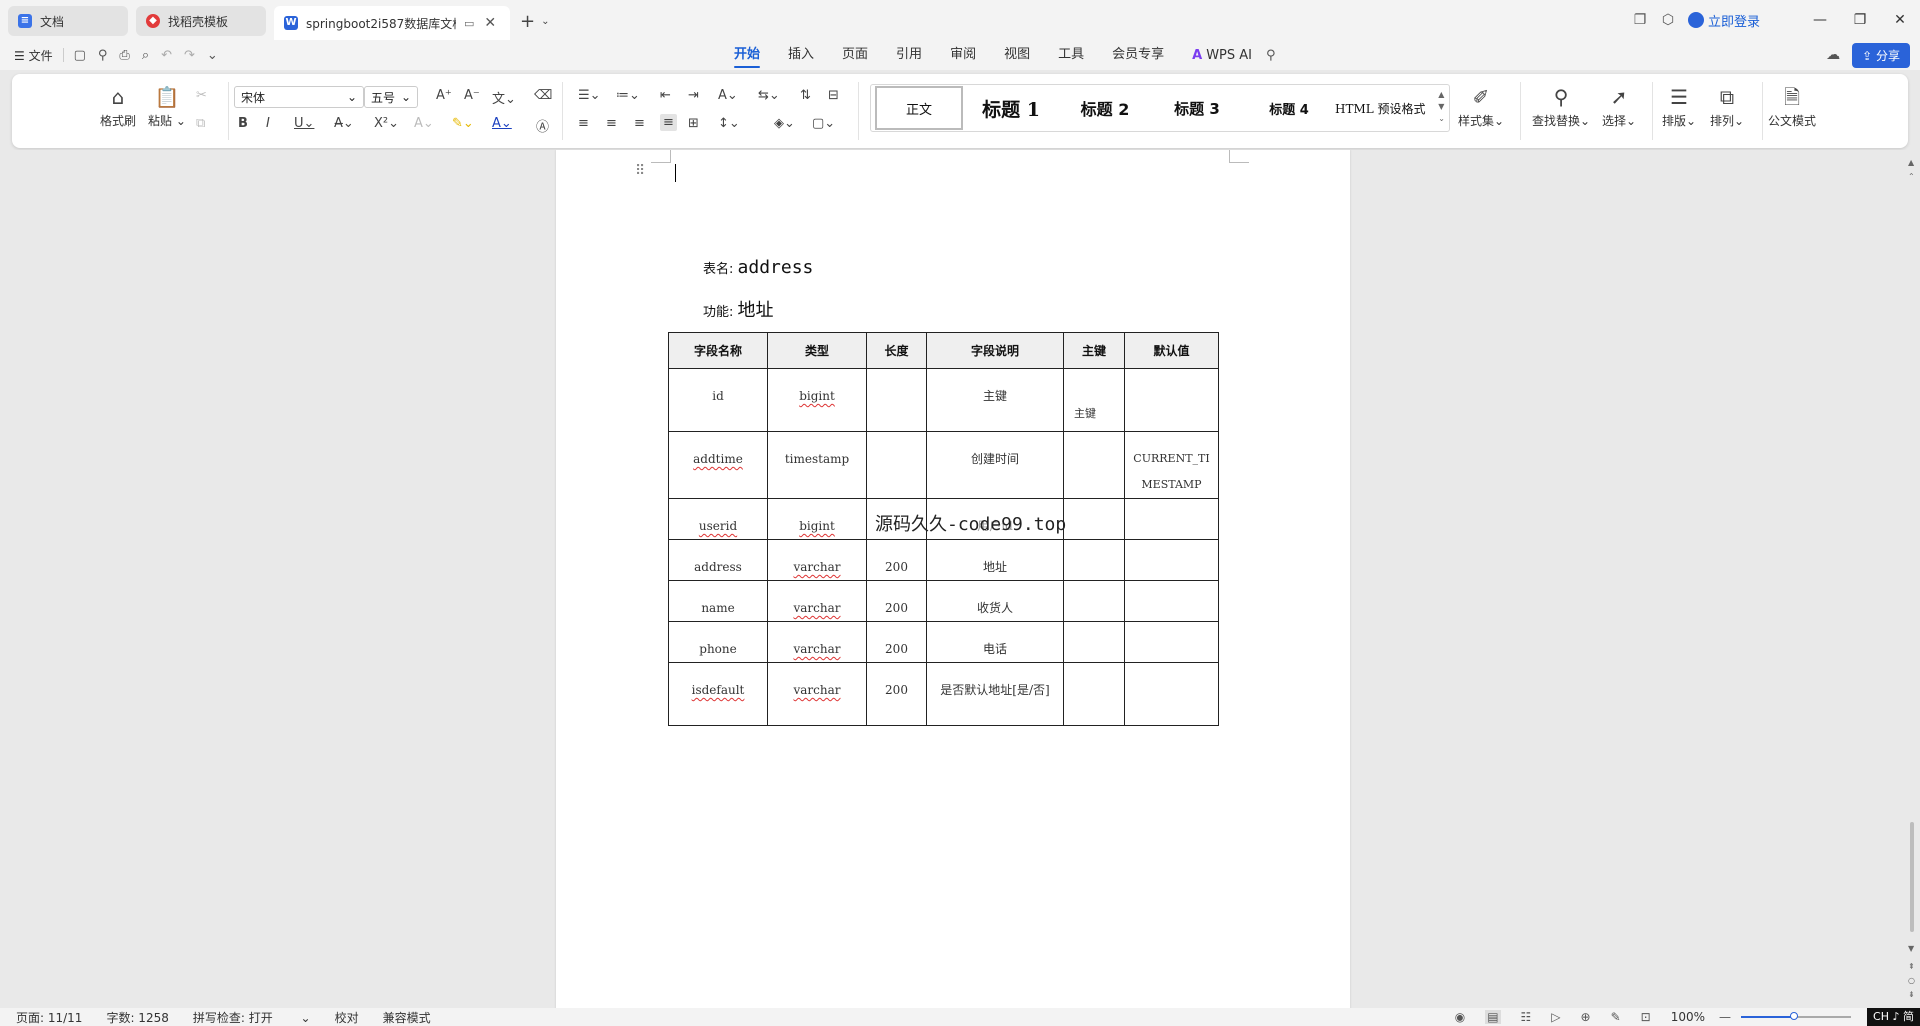  What do you see at coordinates (1460, 1017) in the screenshot?
I see `eye-icon: ◉` at bounding box center [1460, 1017].